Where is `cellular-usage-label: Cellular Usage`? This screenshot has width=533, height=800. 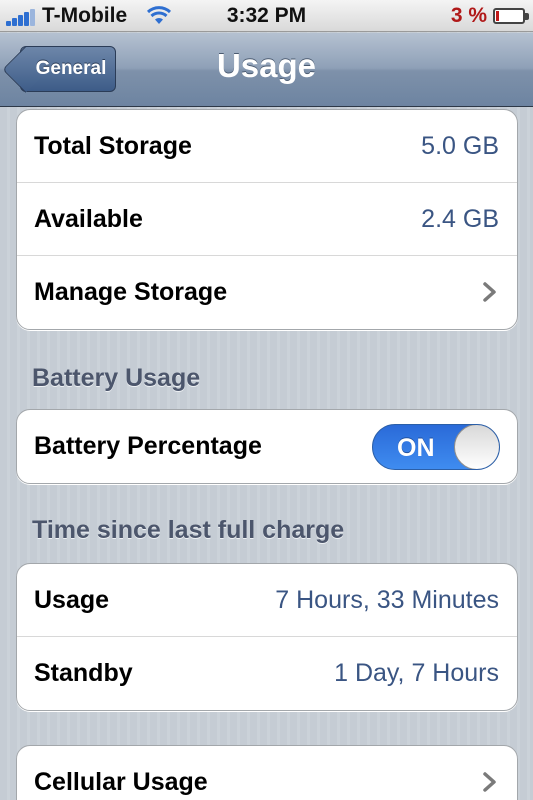 cellular-usage-label: Cellular Usage is located at coordinates (121, 782).